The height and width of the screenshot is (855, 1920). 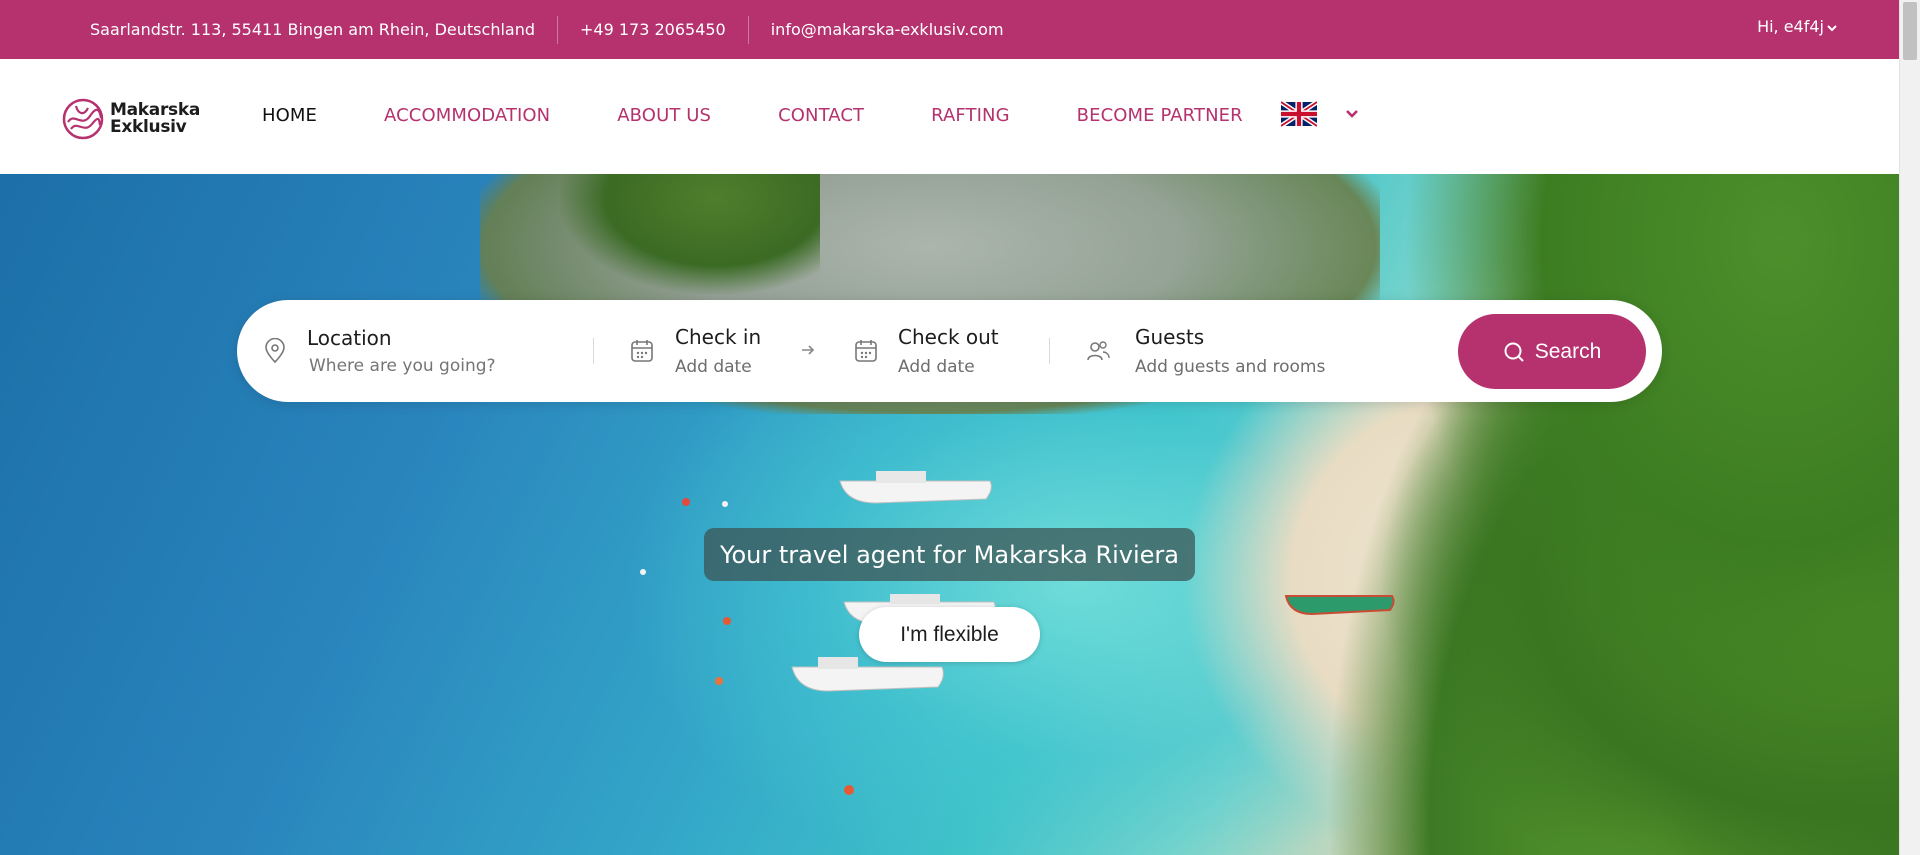 What do you see at coordinates (349, 338) in the screenshot?
I see `location-label: Location` at bounding box center [349, 338].